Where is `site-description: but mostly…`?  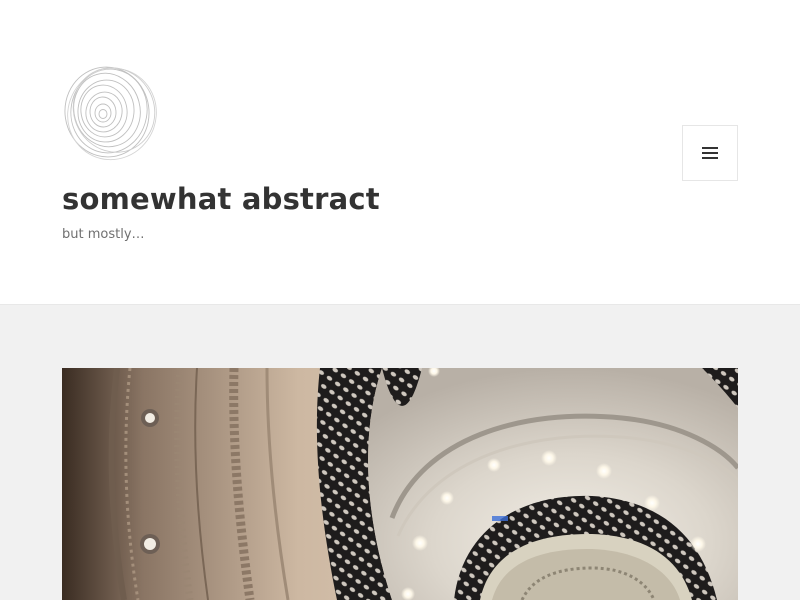 site-description: but mostly… is located at coordinates (103, 234).